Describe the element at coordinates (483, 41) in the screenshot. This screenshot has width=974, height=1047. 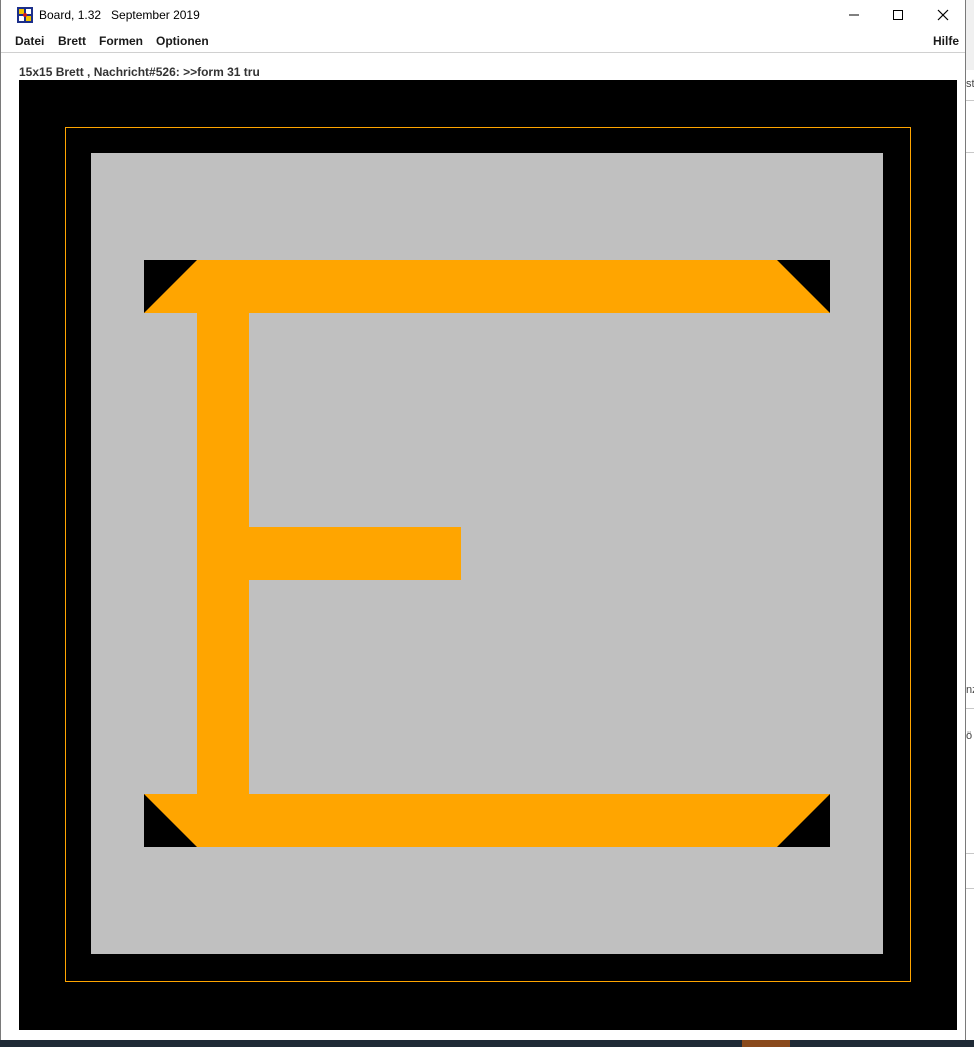
I see `menu-bar: Datei Brett Formen Optionen Hilfe` at that location.